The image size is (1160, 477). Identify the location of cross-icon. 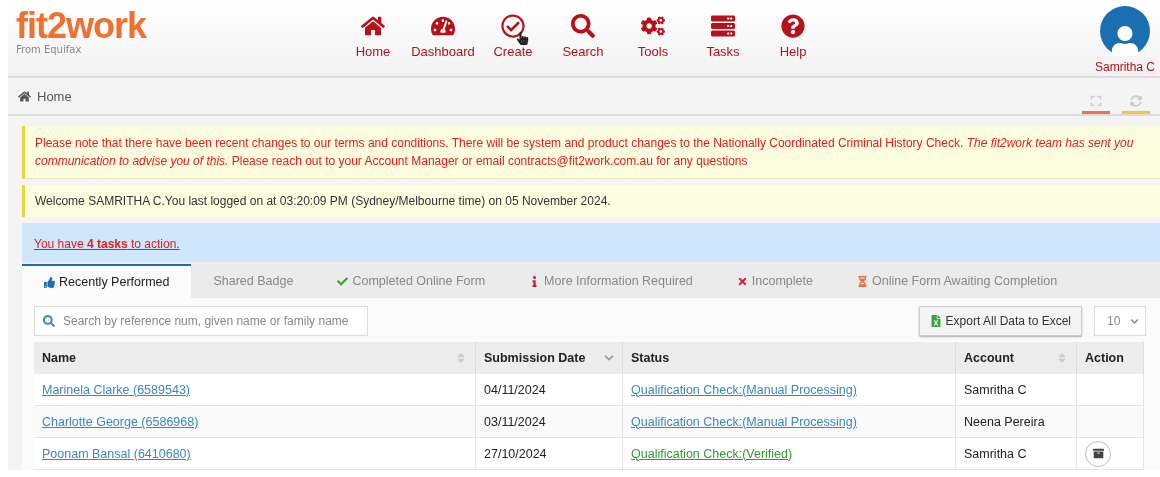
(742, 281).